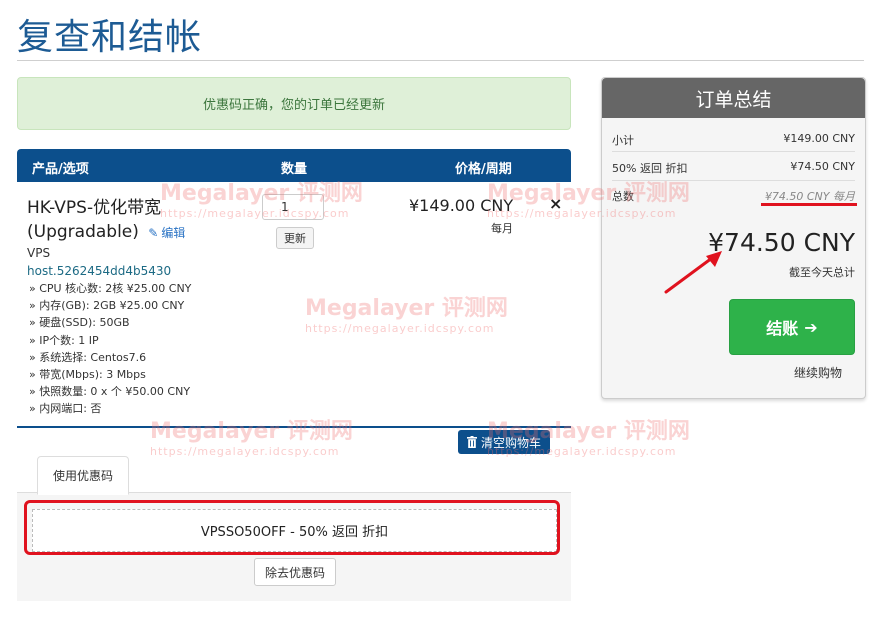  What do you see at coordinates (811, 327) in the screenshot?
I see `arrow-right-icon: ➔` at bounding box center [811, 327].